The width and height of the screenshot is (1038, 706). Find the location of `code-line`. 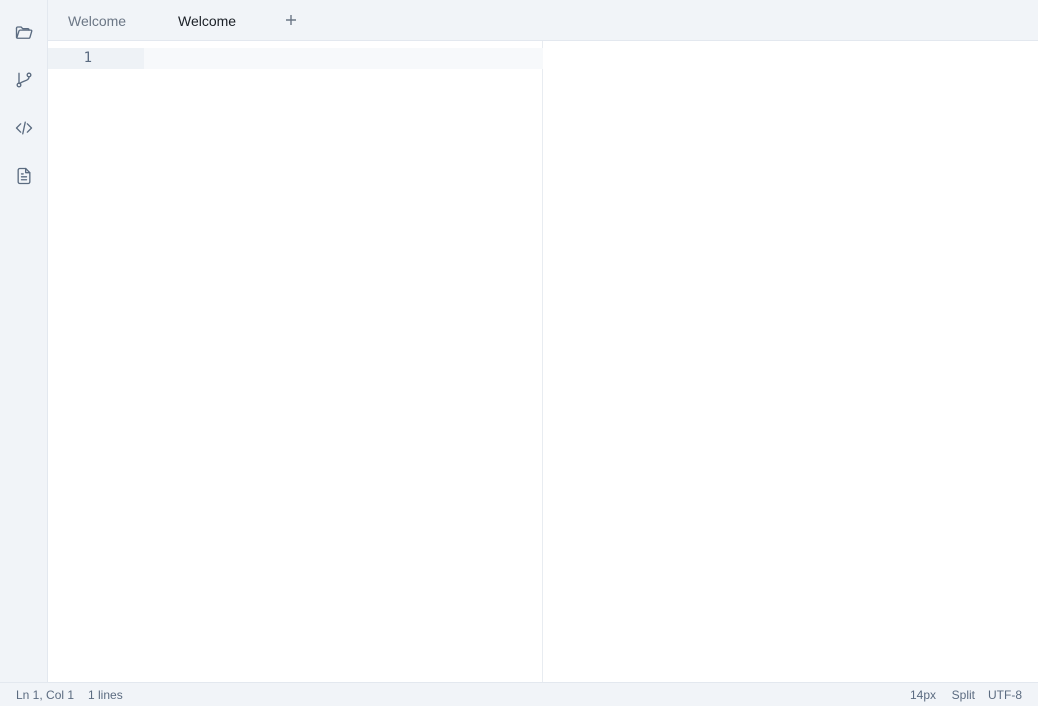

code-line is located at coordinates (343, 58).